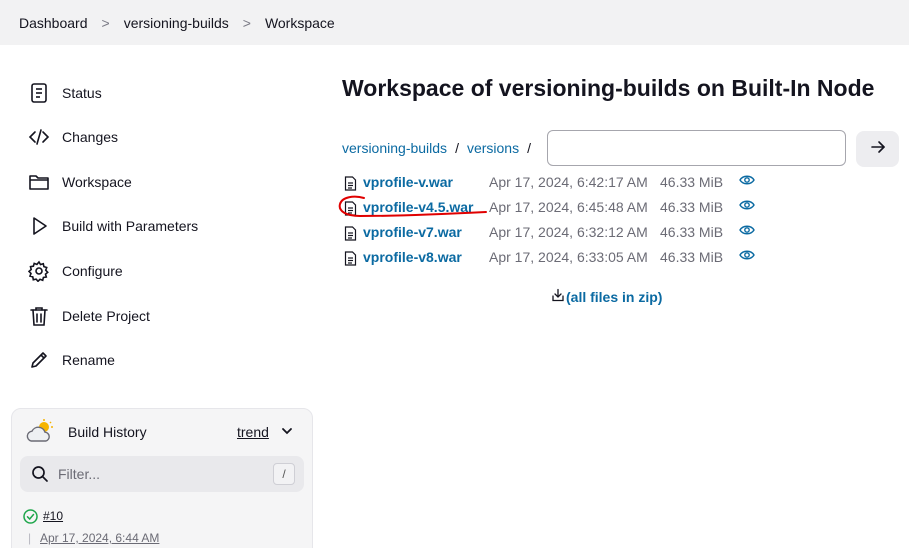  I want to click on sidebar-item-delete-project: Delete Project, so click(89, 316).